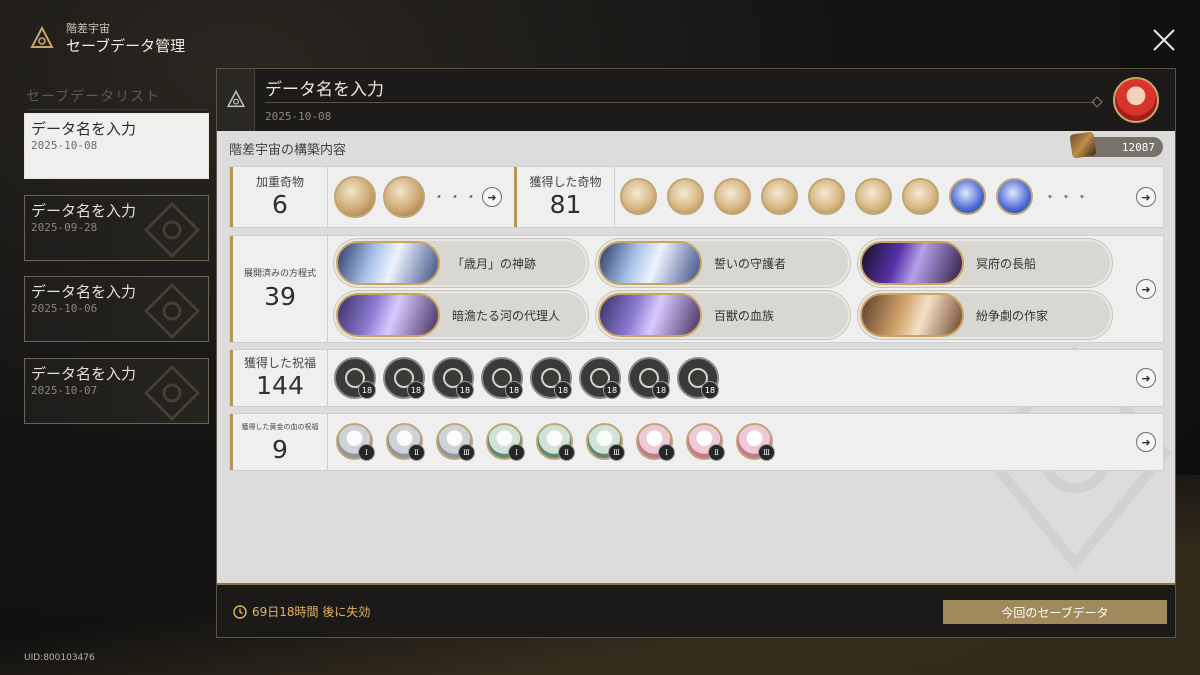  What do you see at coordinates (696, 100) in the screenshot?
I see `detail-header: データ名を入力 2025-10-08` at bounding box center [696, 100].